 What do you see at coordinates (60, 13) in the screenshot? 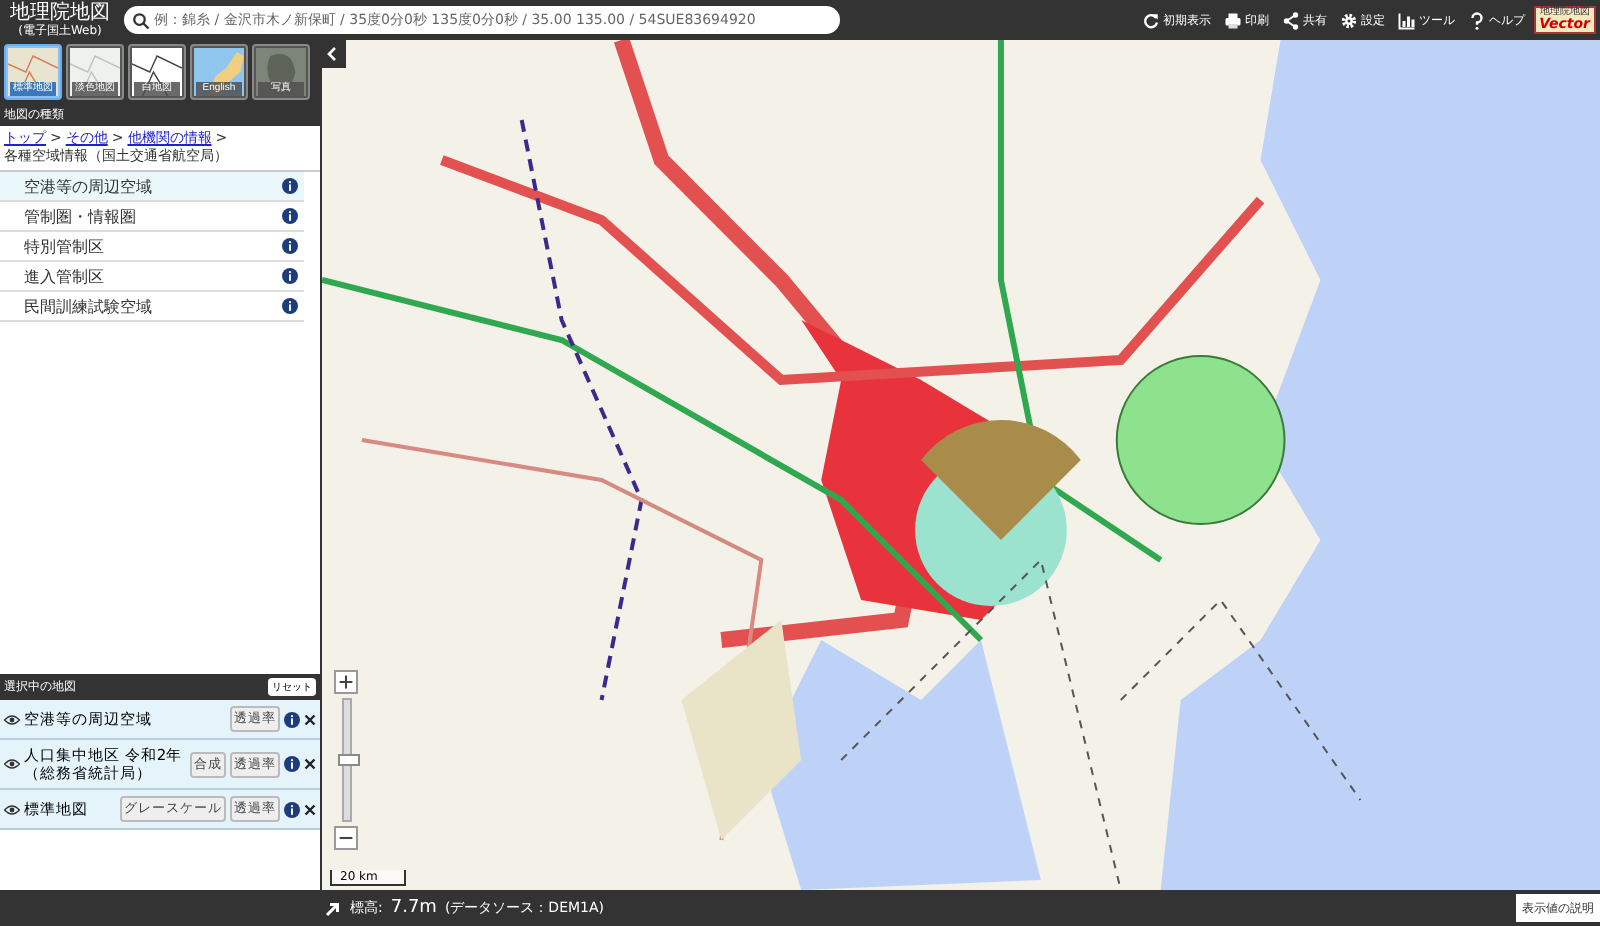
I see `site-title: 地理院地図` at bounding box center [60, 13].